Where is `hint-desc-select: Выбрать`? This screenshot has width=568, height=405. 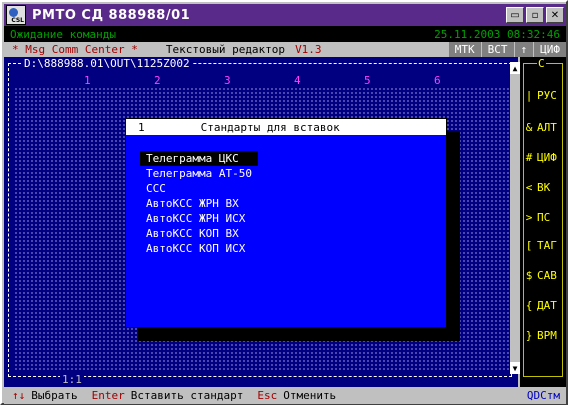
hint-desc-select: Выбрать is located at coordinates (54, 395).